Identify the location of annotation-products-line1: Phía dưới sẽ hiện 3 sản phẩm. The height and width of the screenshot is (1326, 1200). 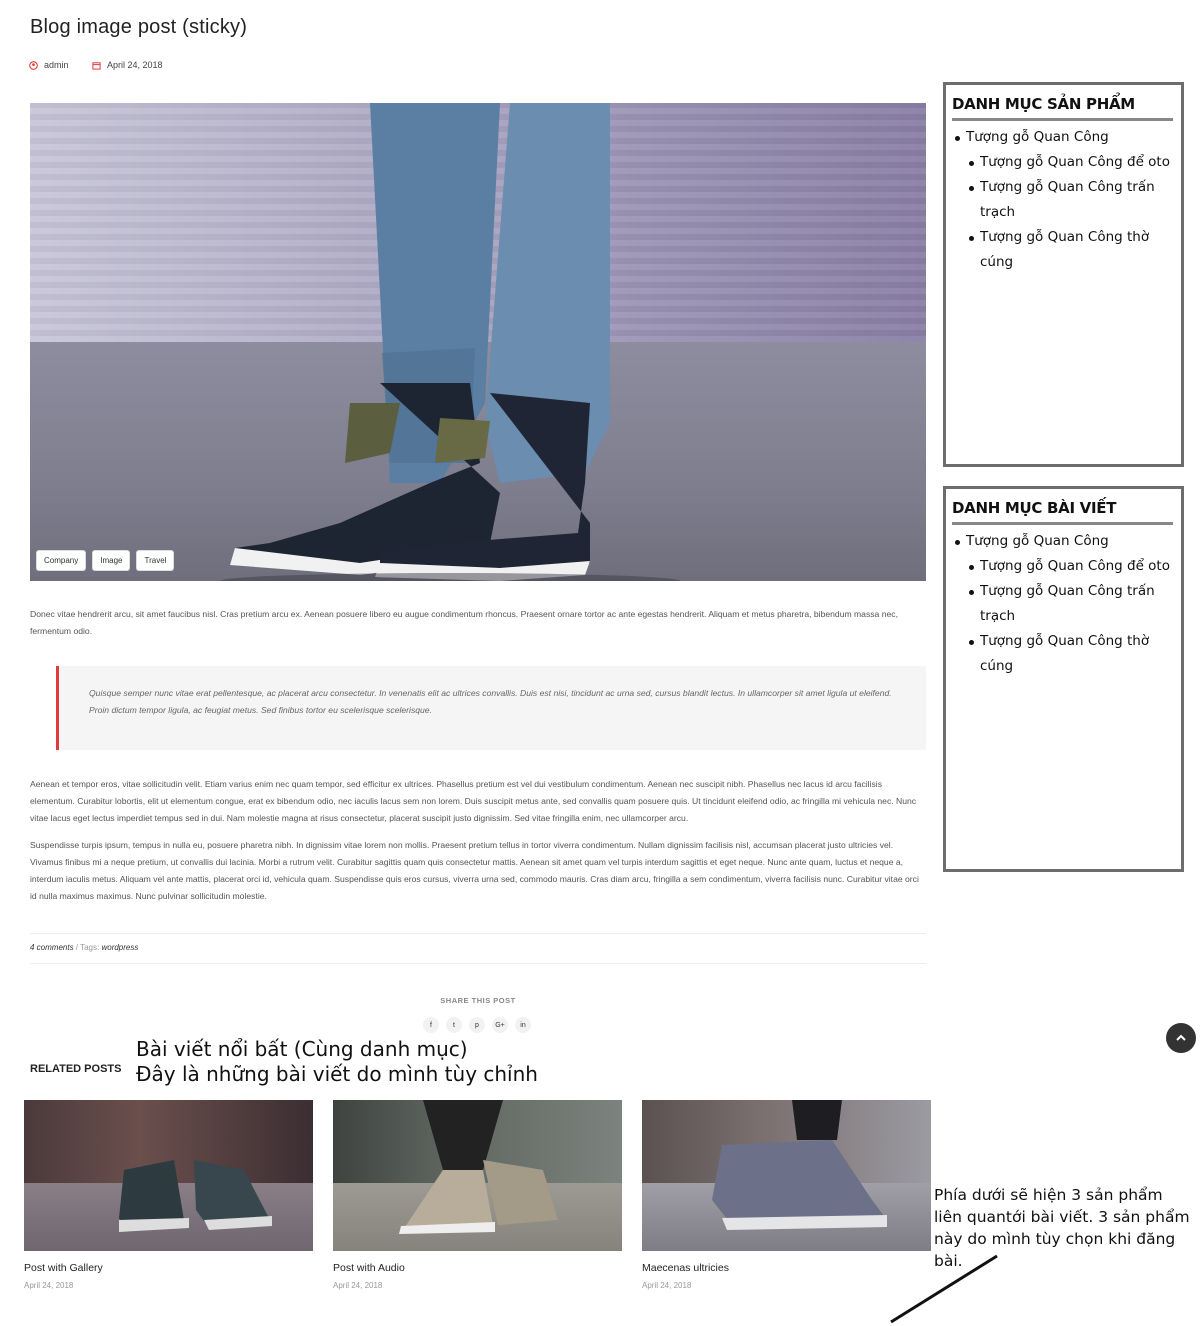
(1048, 1195).